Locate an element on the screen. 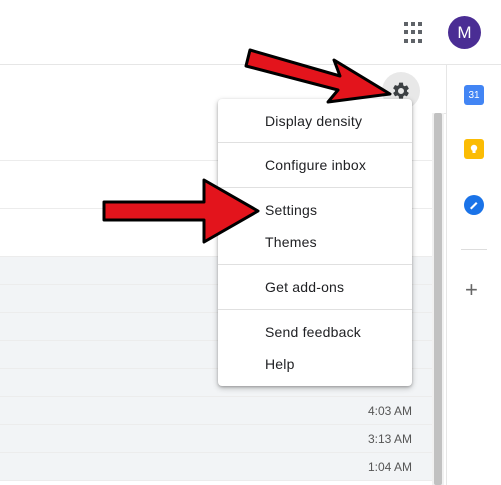 Image resolution: width=501 pixels, height=485 pixels. lightbulb-icon is located at coordinates (474, 148).